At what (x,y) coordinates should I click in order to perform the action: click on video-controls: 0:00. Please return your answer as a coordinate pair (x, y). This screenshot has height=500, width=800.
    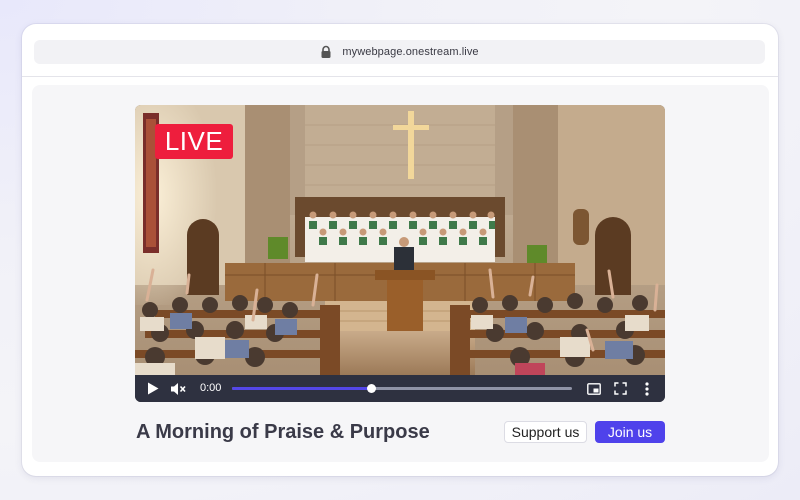
    Looking at the image, I should click on (400, 388).